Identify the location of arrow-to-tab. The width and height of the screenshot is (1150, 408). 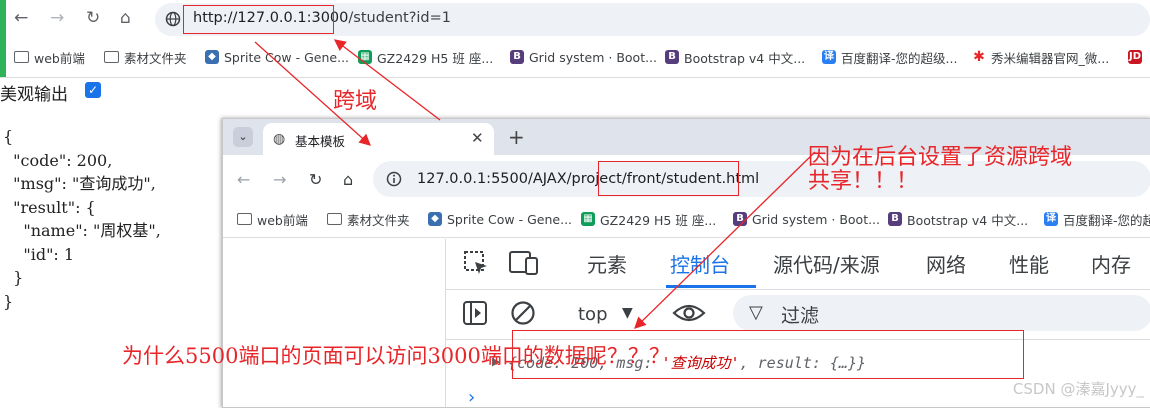
(312, 93).